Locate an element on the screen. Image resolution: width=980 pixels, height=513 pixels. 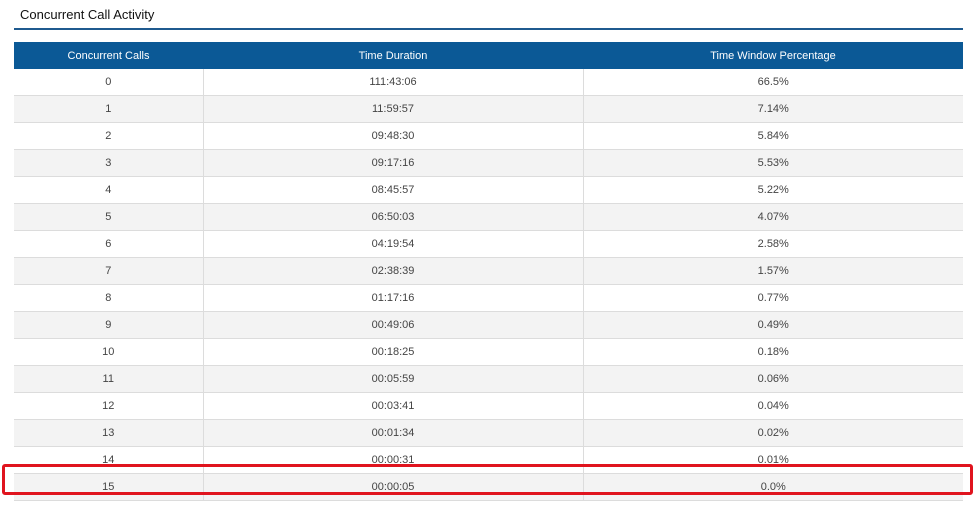
cell-concurrent-calls: 8 is located at coordinates (109, 298).